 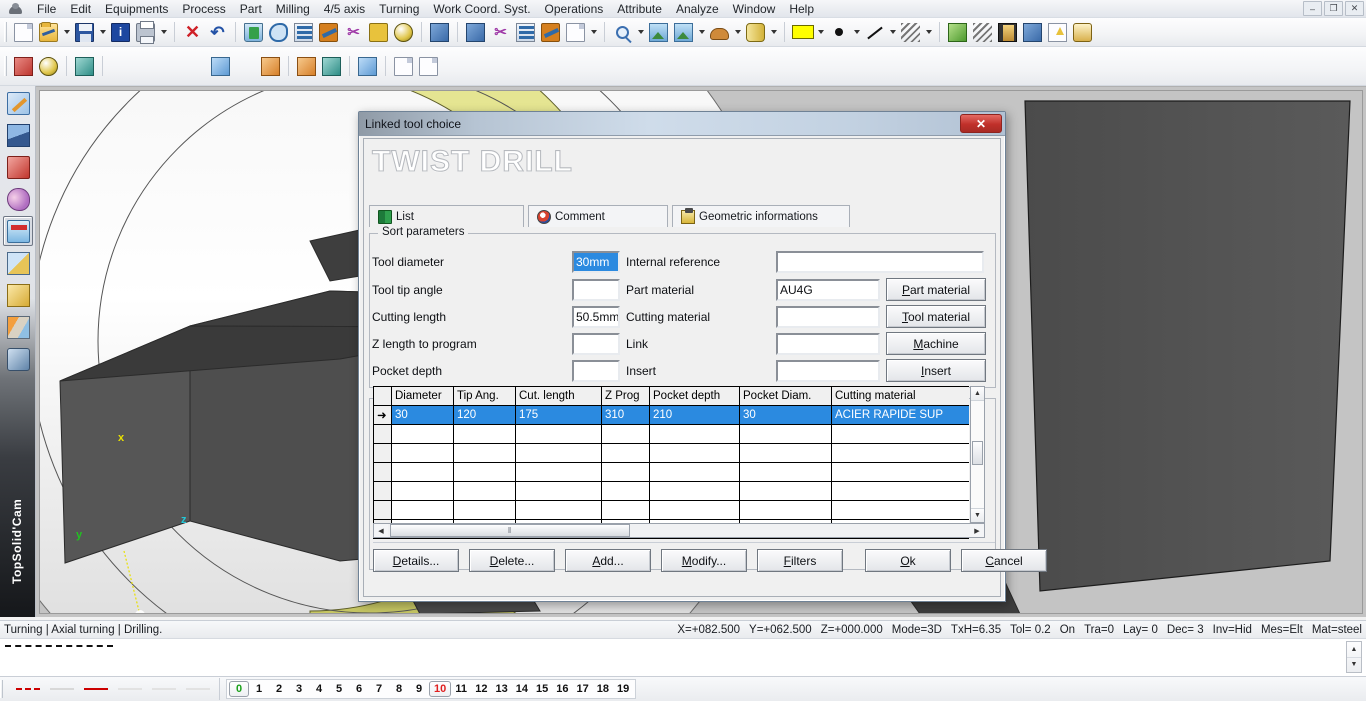 What do you see at coordinates (419, 689) in the screenshot?
I see `layer-button-9: 9` at bounding box center [419, 689].